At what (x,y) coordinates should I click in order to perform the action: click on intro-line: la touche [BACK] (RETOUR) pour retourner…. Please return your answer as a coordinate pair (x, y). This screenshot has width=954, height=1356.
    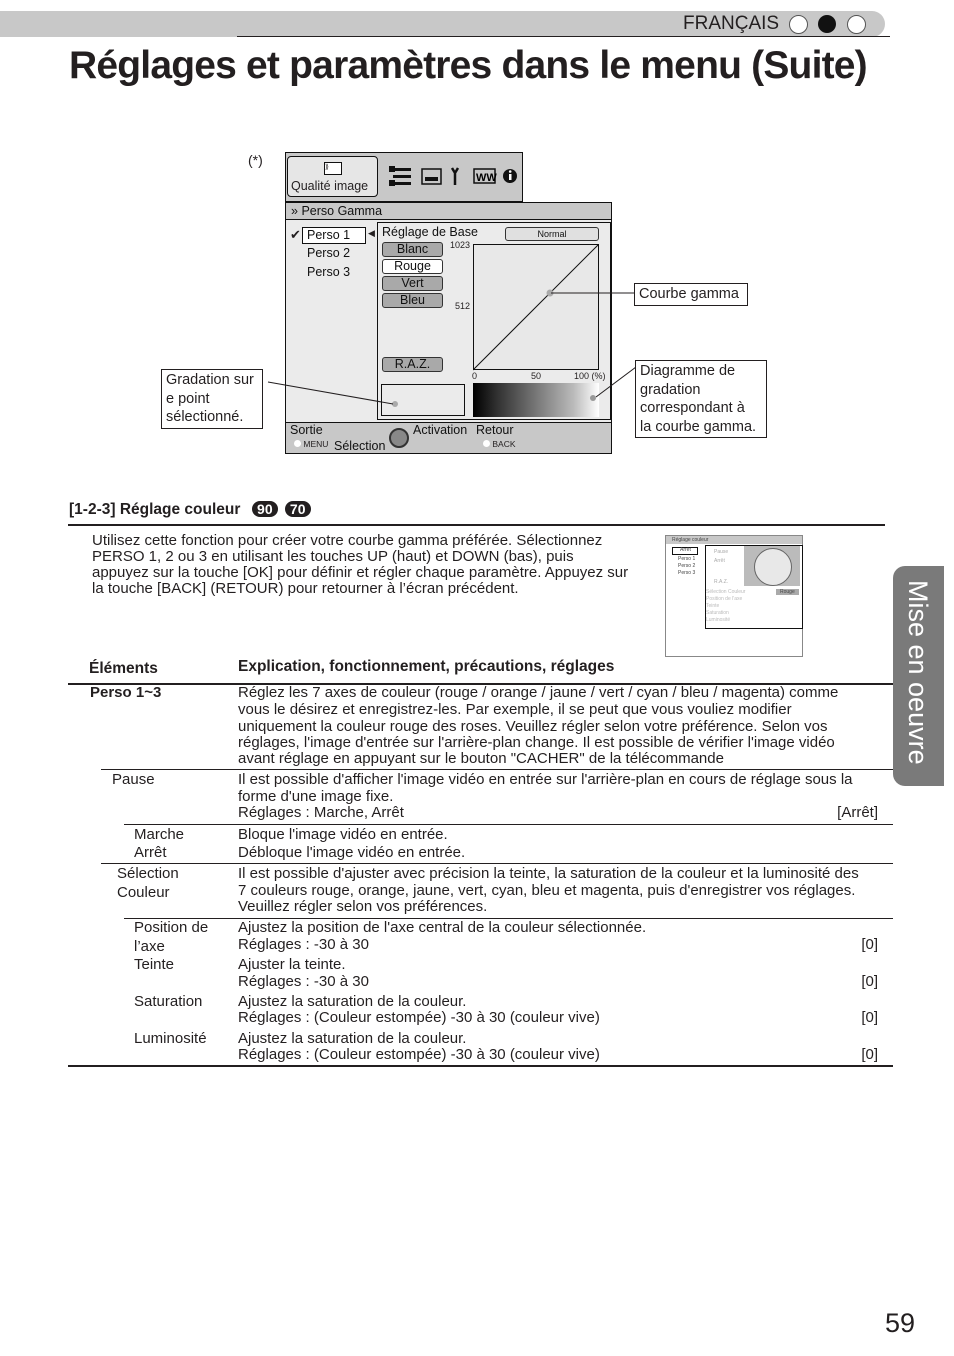
    Looking at the image, I should click on (305, 588).